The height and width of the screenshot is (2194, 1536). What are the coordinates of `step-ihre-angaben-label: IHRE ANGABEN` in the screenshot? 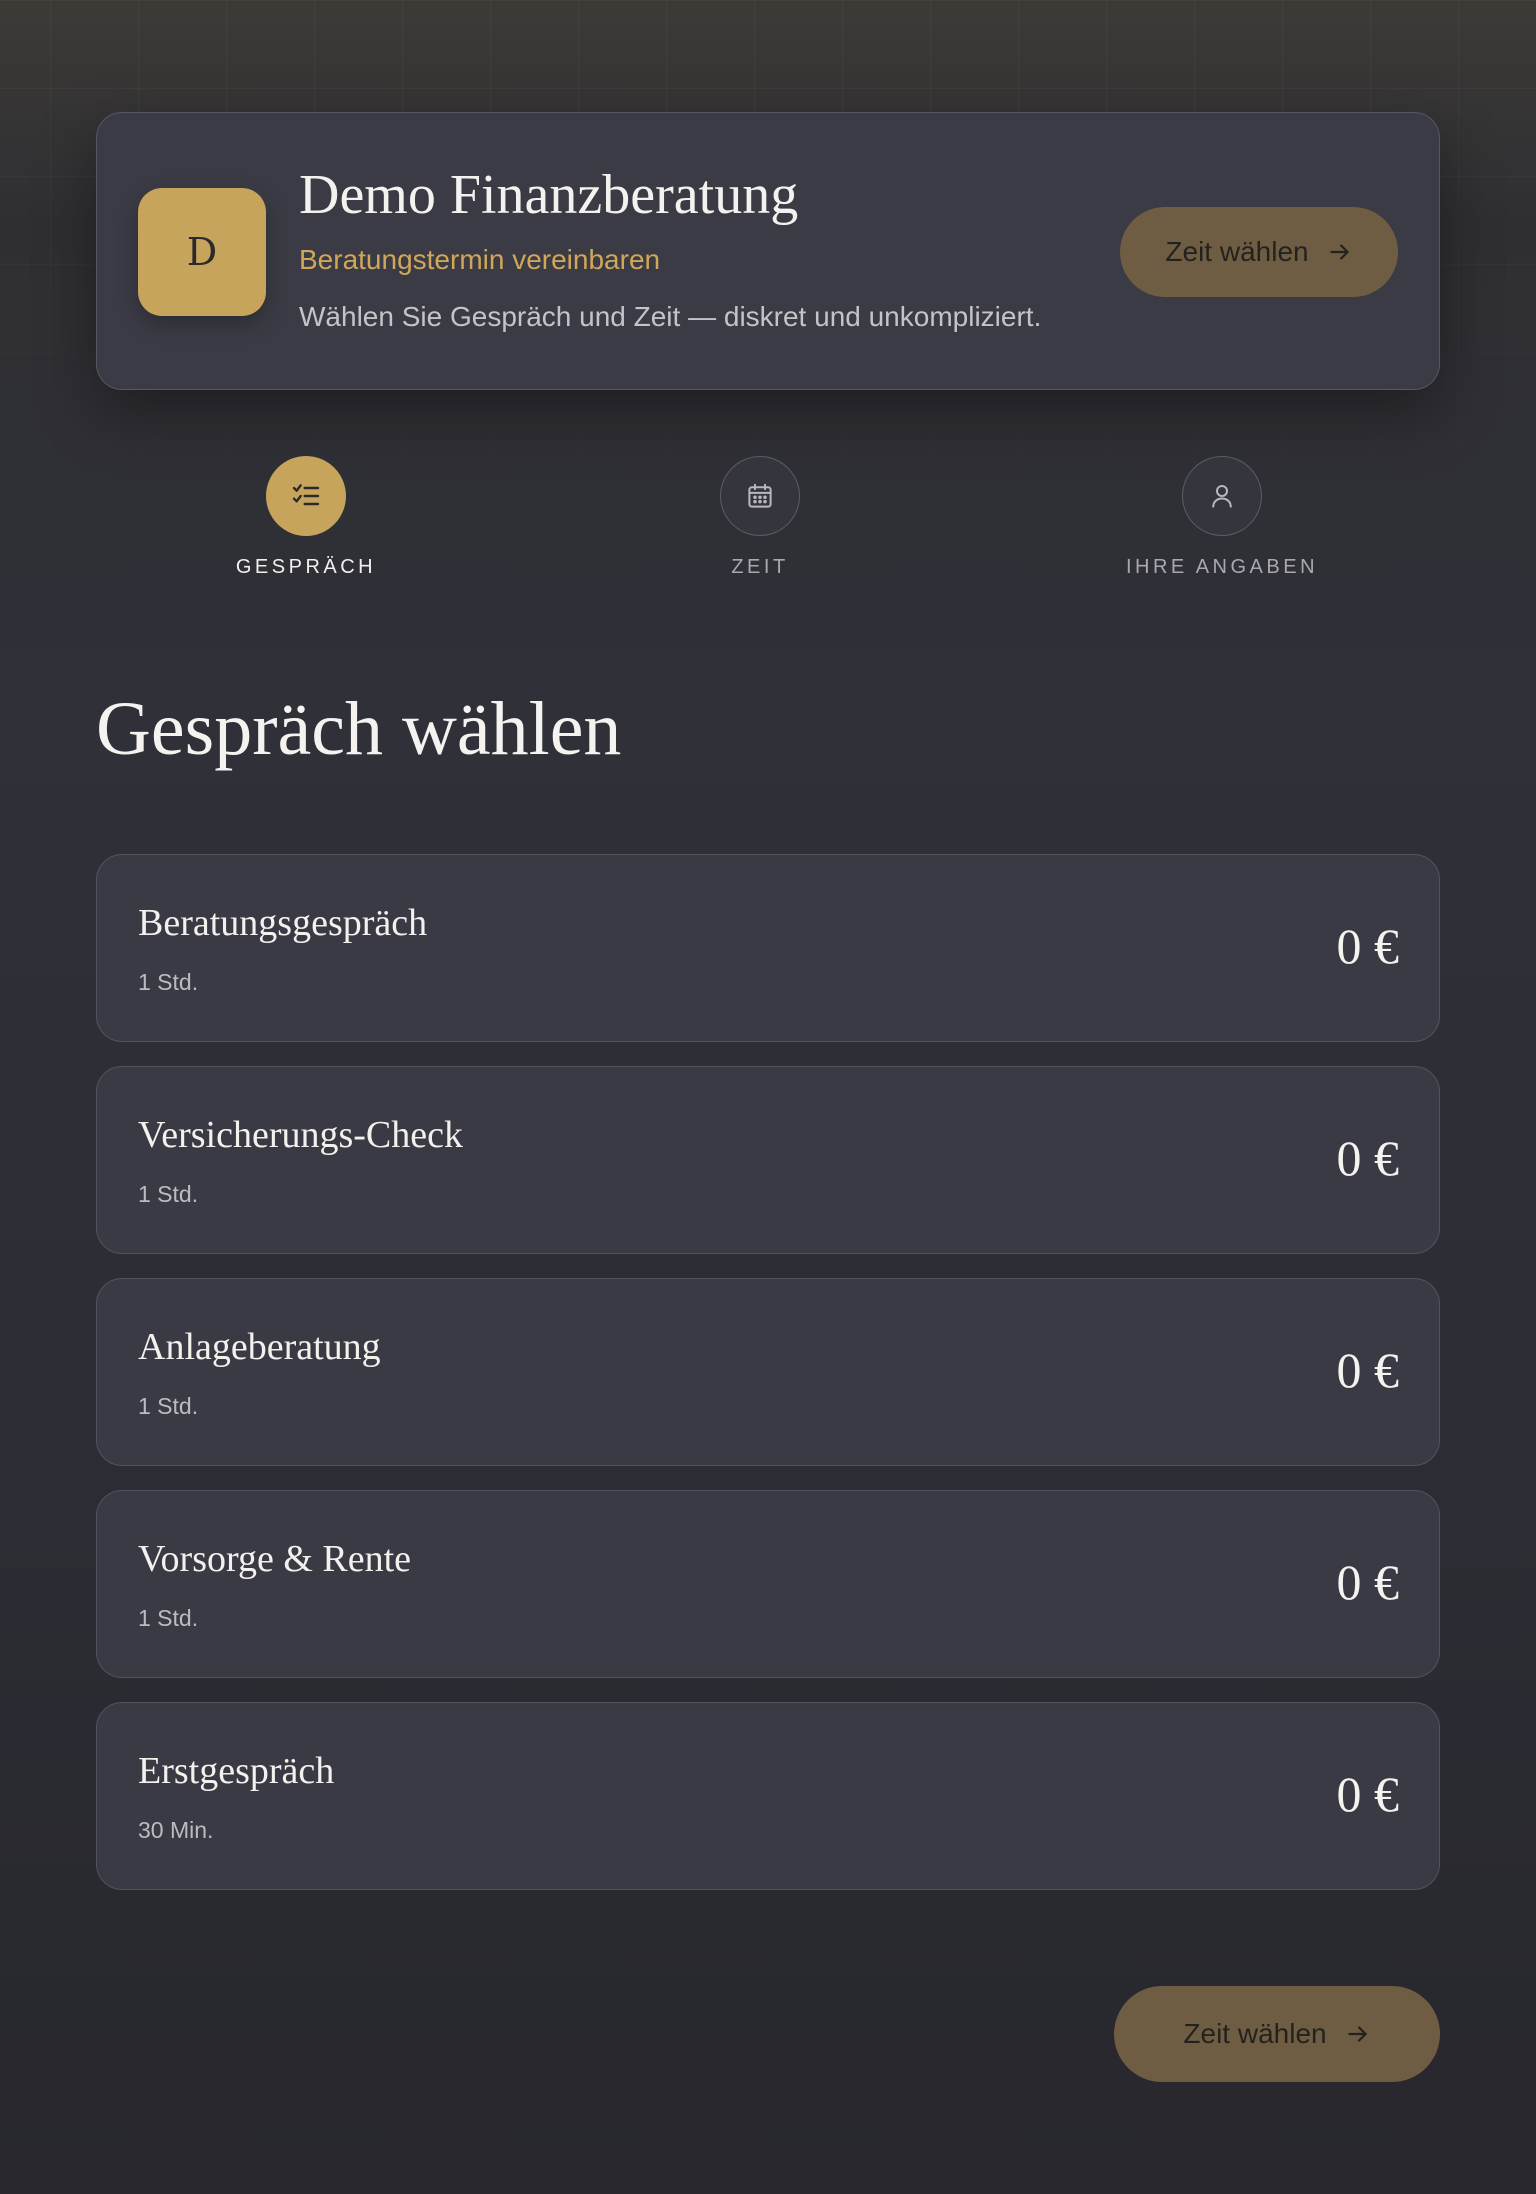 It's located at (1222, 567).